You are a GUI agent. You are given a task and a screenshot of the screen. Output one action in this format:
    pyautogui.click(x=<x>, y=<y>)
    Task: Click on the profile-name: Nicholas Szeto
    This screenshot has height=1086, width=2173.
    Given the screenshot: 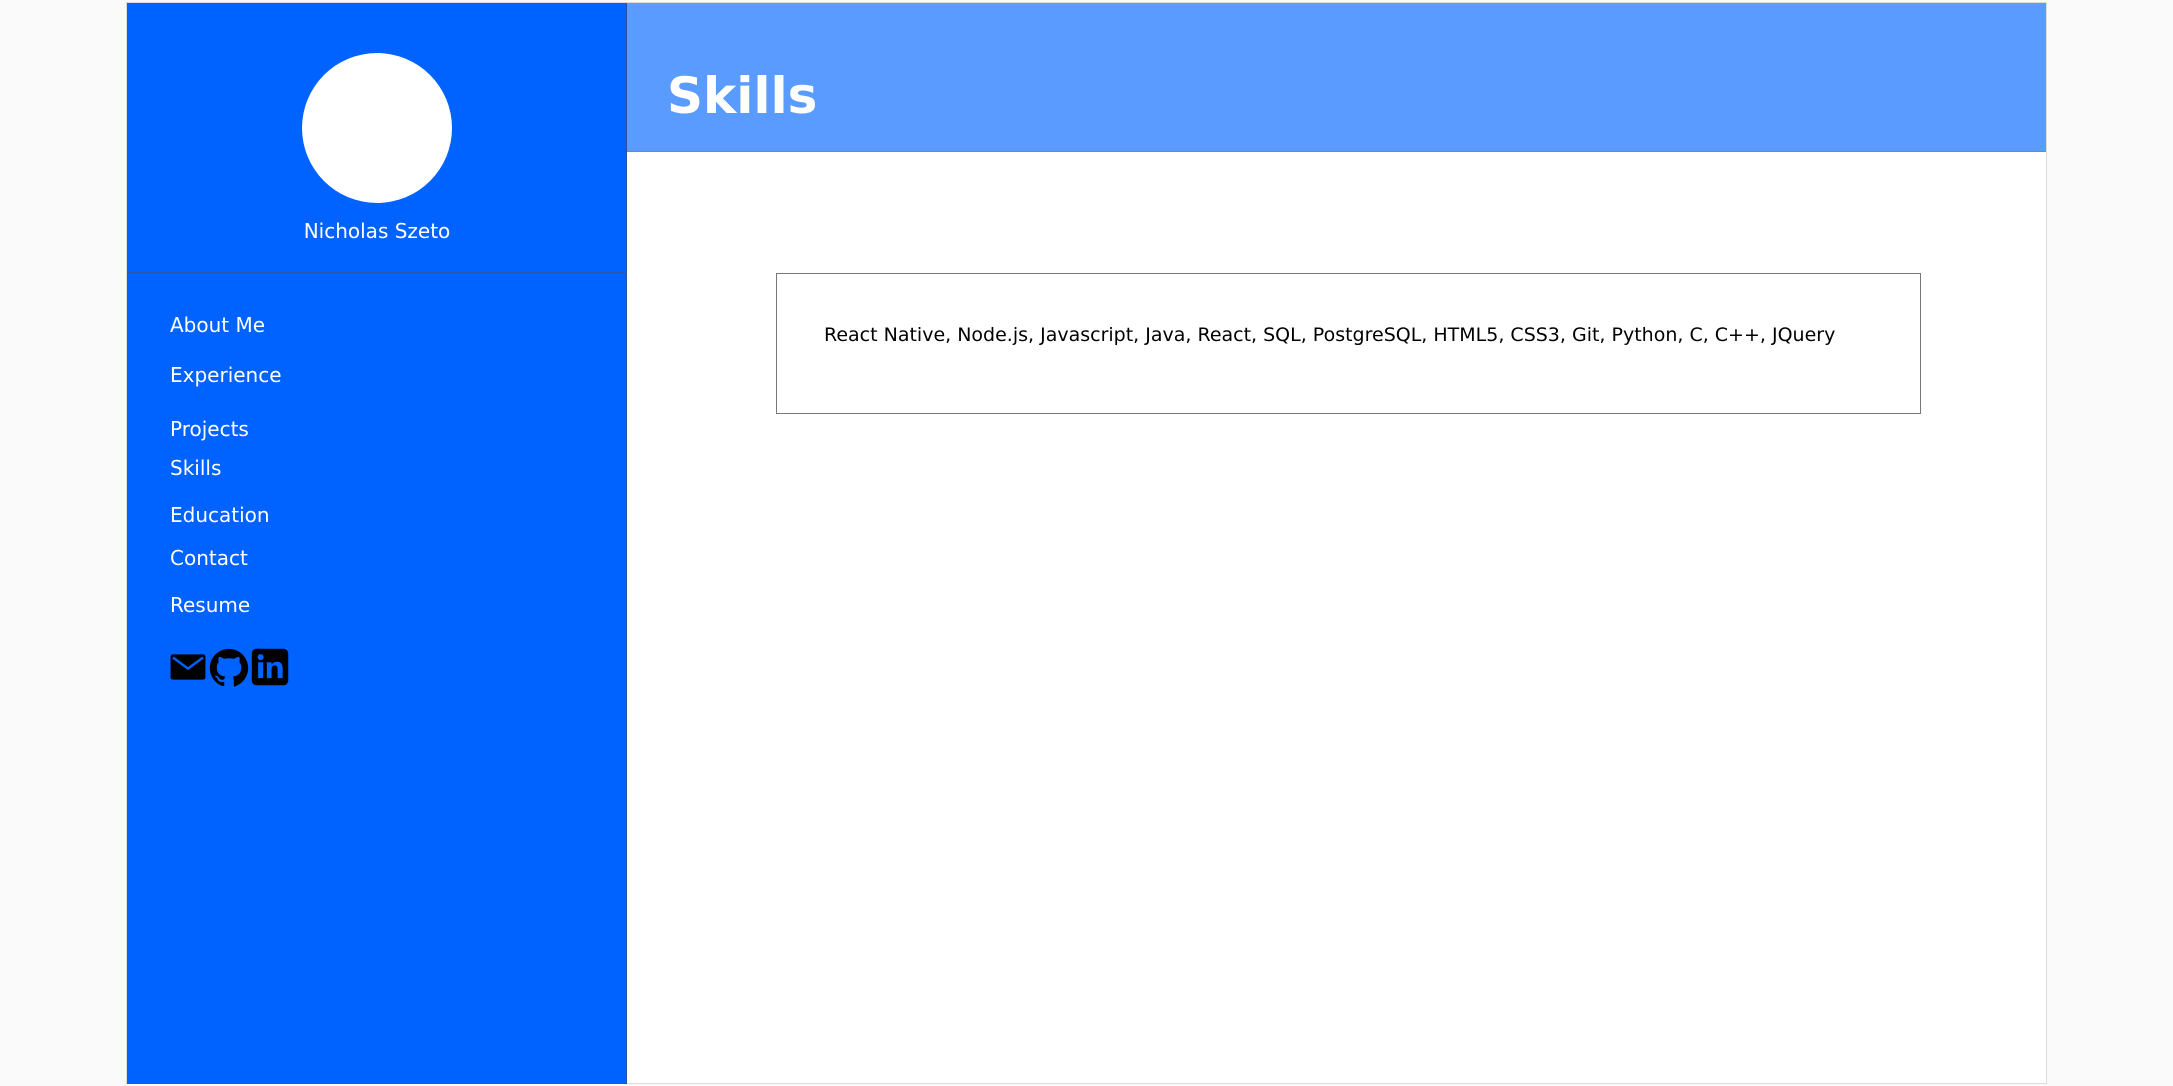 What is the action you would take?
    pyautogui.click(x=377, y=231)
    